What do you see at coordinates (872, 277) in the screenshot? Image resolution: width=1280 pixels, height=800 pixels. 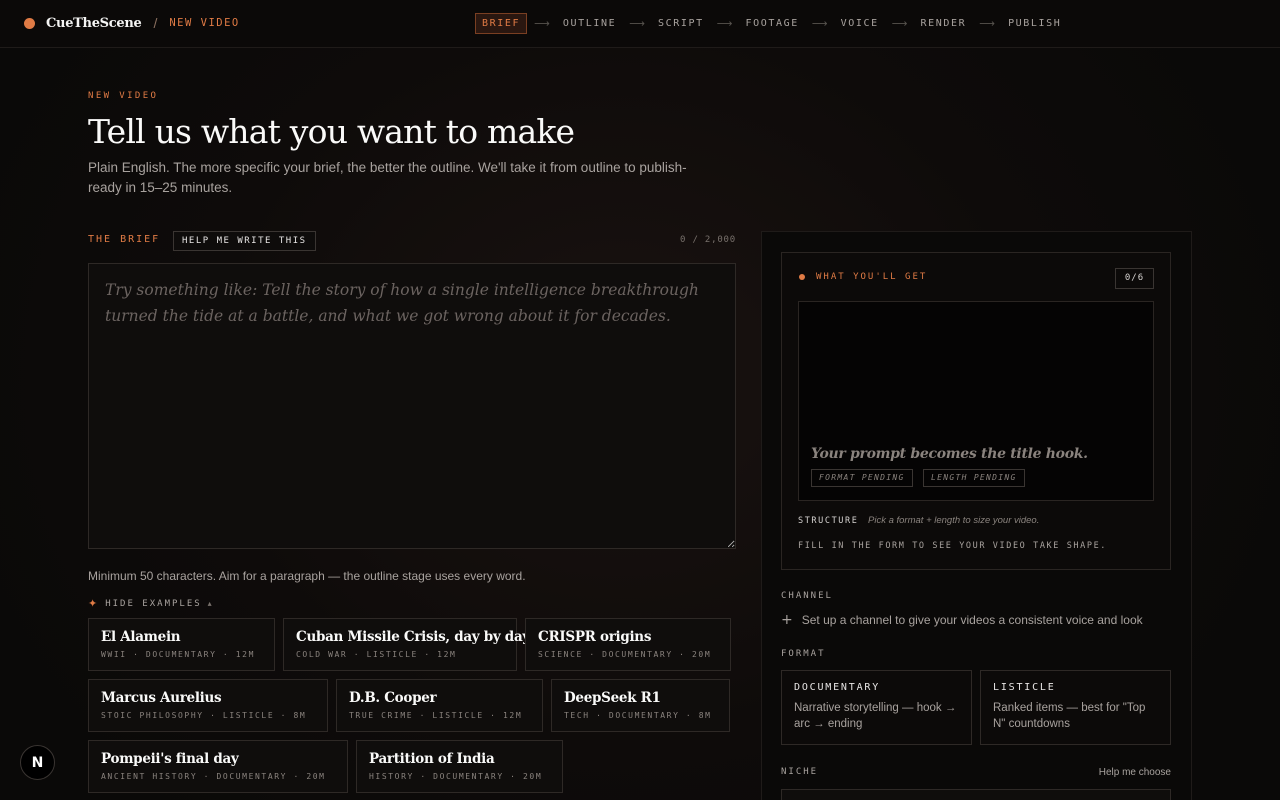 I see `preview-label: WHAT YOU'LL GET` at bounding box center [872, 277].